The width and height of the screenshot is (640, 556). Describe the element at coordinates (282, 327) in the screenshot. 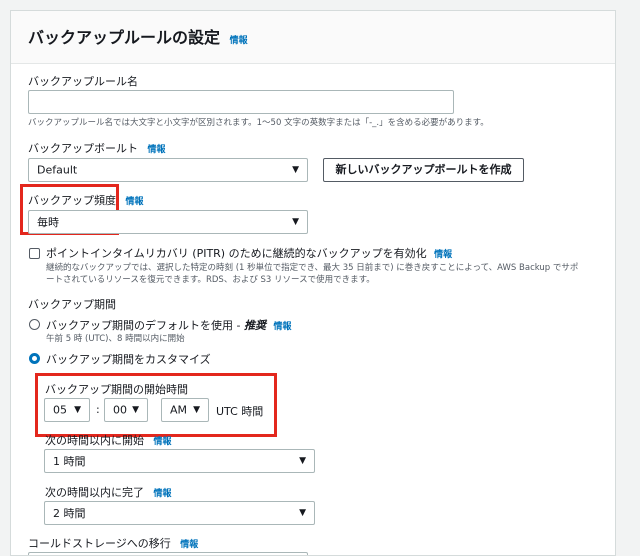

I see `default-window-info-link: 情報` at that location.